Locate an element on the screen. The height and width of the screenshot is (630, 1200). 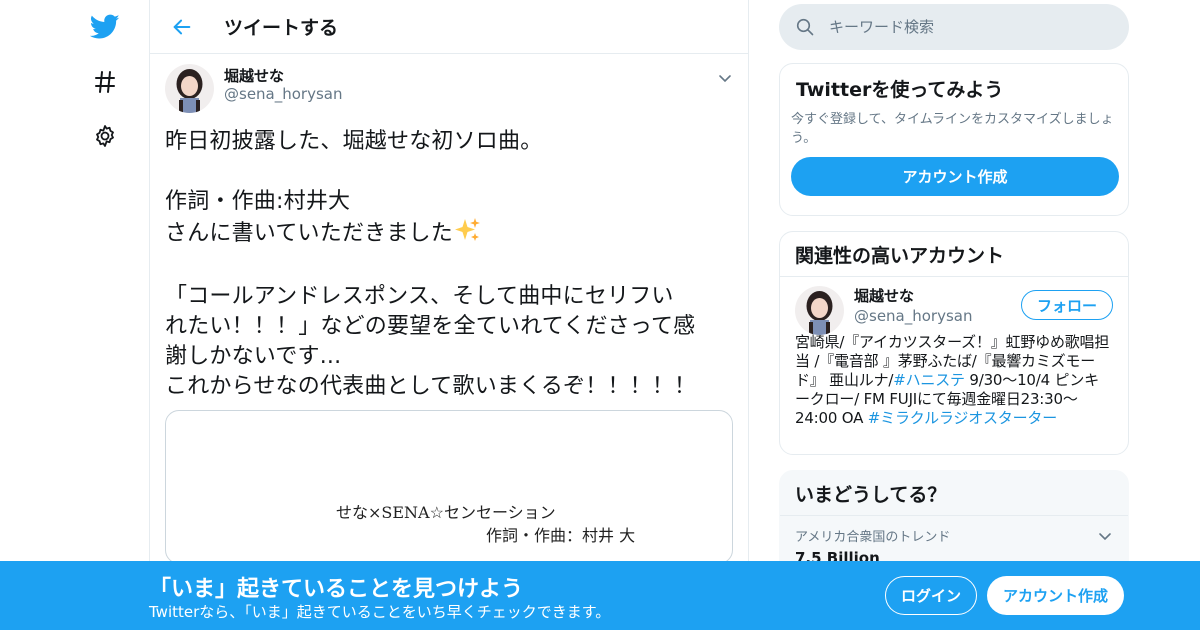
sparkles-icon is located at coordinates (467, 234).